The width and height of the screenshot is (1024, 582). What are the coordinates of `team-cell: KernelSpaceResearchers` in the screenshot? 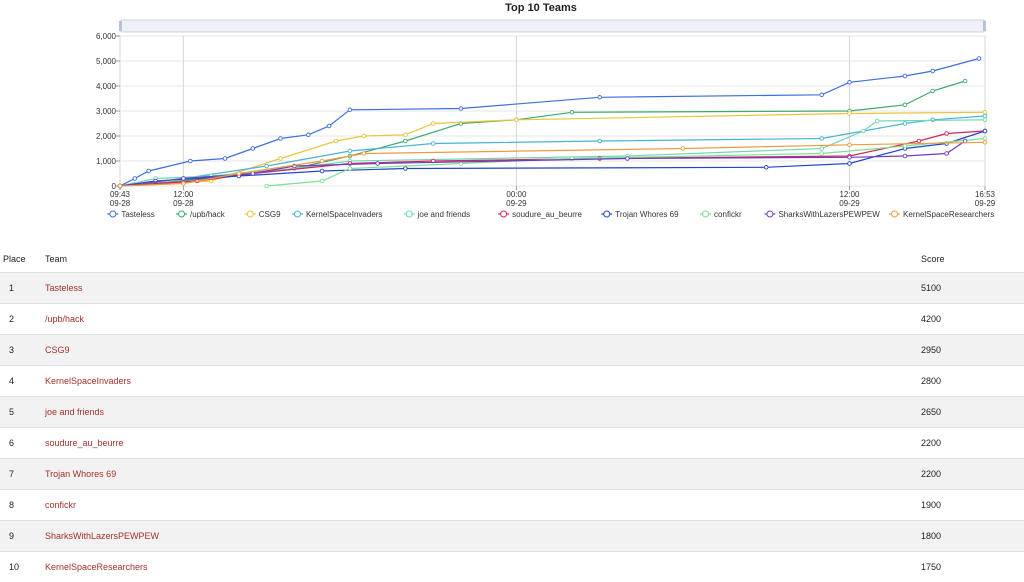 It's located at (483, 567).